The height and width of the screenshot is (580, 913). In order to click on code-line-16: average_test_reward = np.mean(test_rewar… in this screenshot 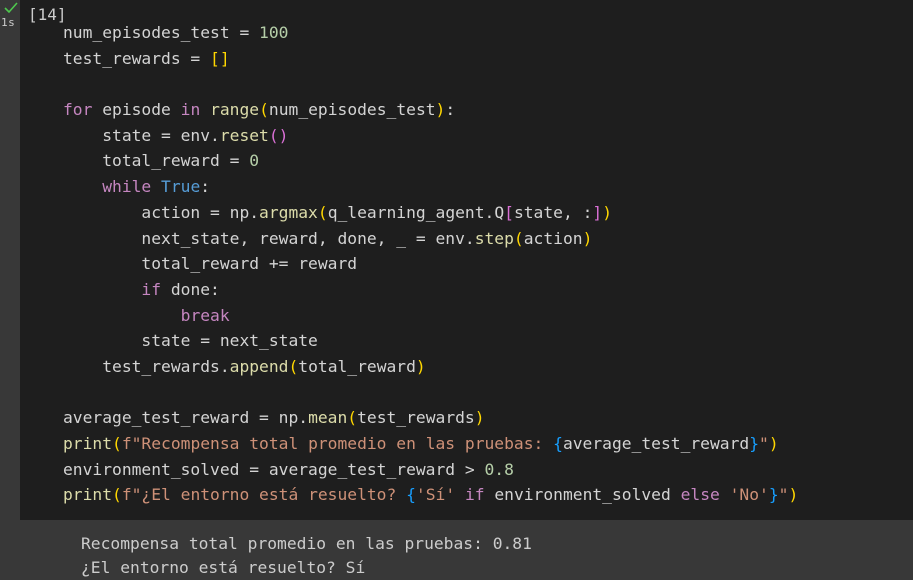, I will do `click(274, 418)`.